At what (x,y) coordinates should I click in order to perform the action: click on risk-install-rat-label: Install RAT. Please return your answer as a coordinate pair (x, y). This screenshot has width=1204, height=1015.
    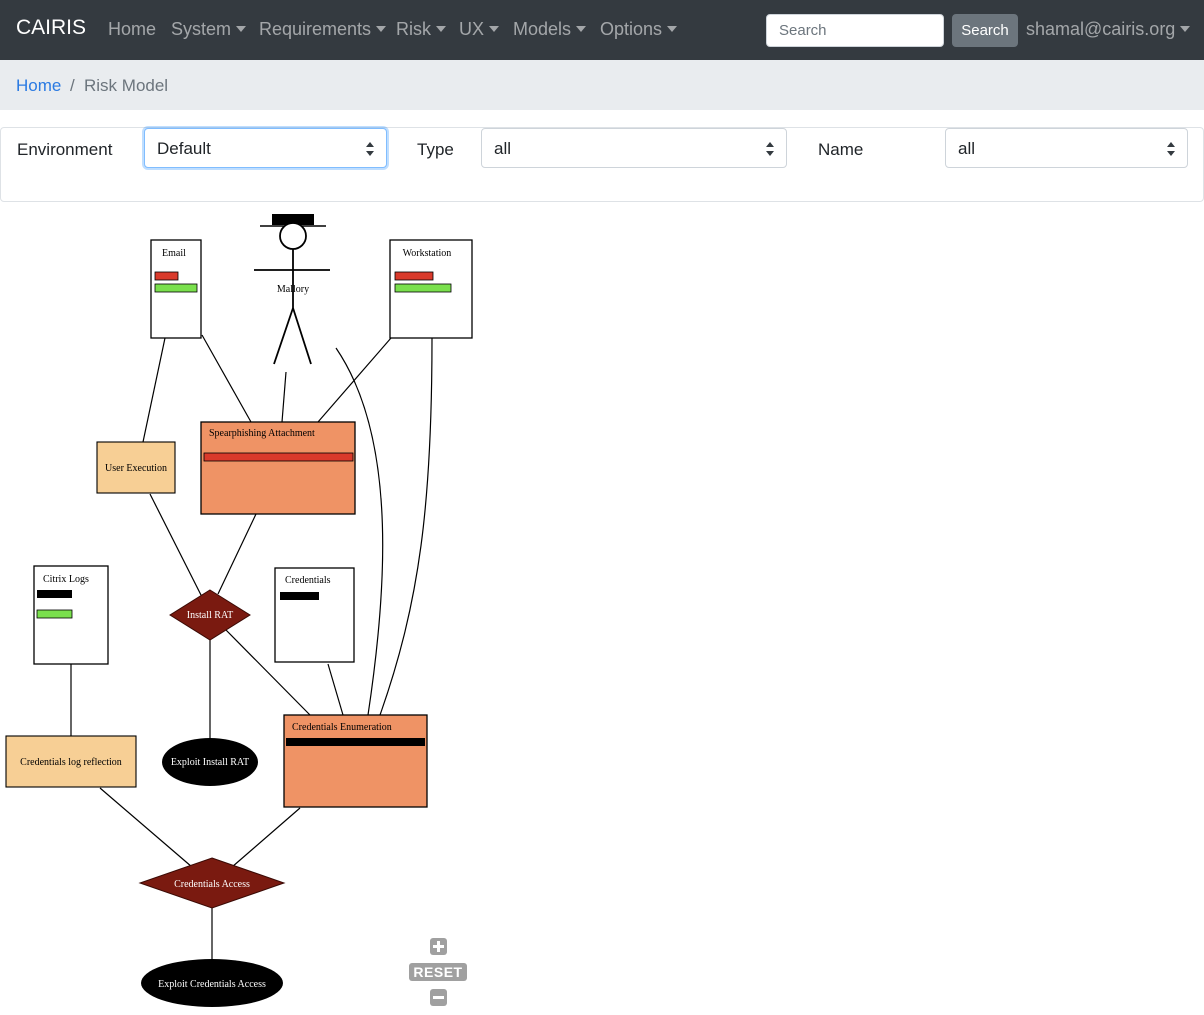
    Looking at the image, I should click on (210, 615).